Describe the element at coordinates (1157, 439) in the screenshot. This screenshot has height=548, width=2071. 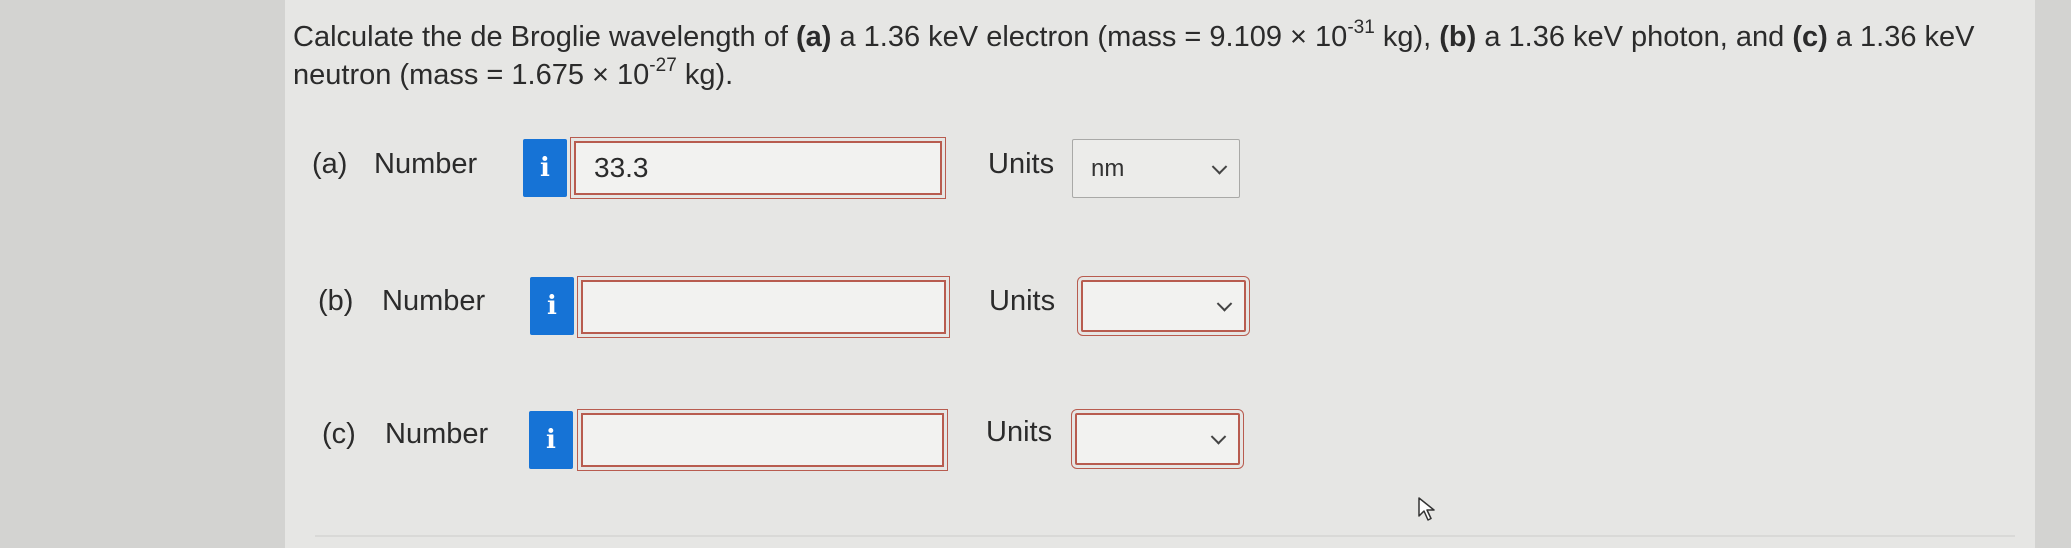
I see `units-select-c` at that location.